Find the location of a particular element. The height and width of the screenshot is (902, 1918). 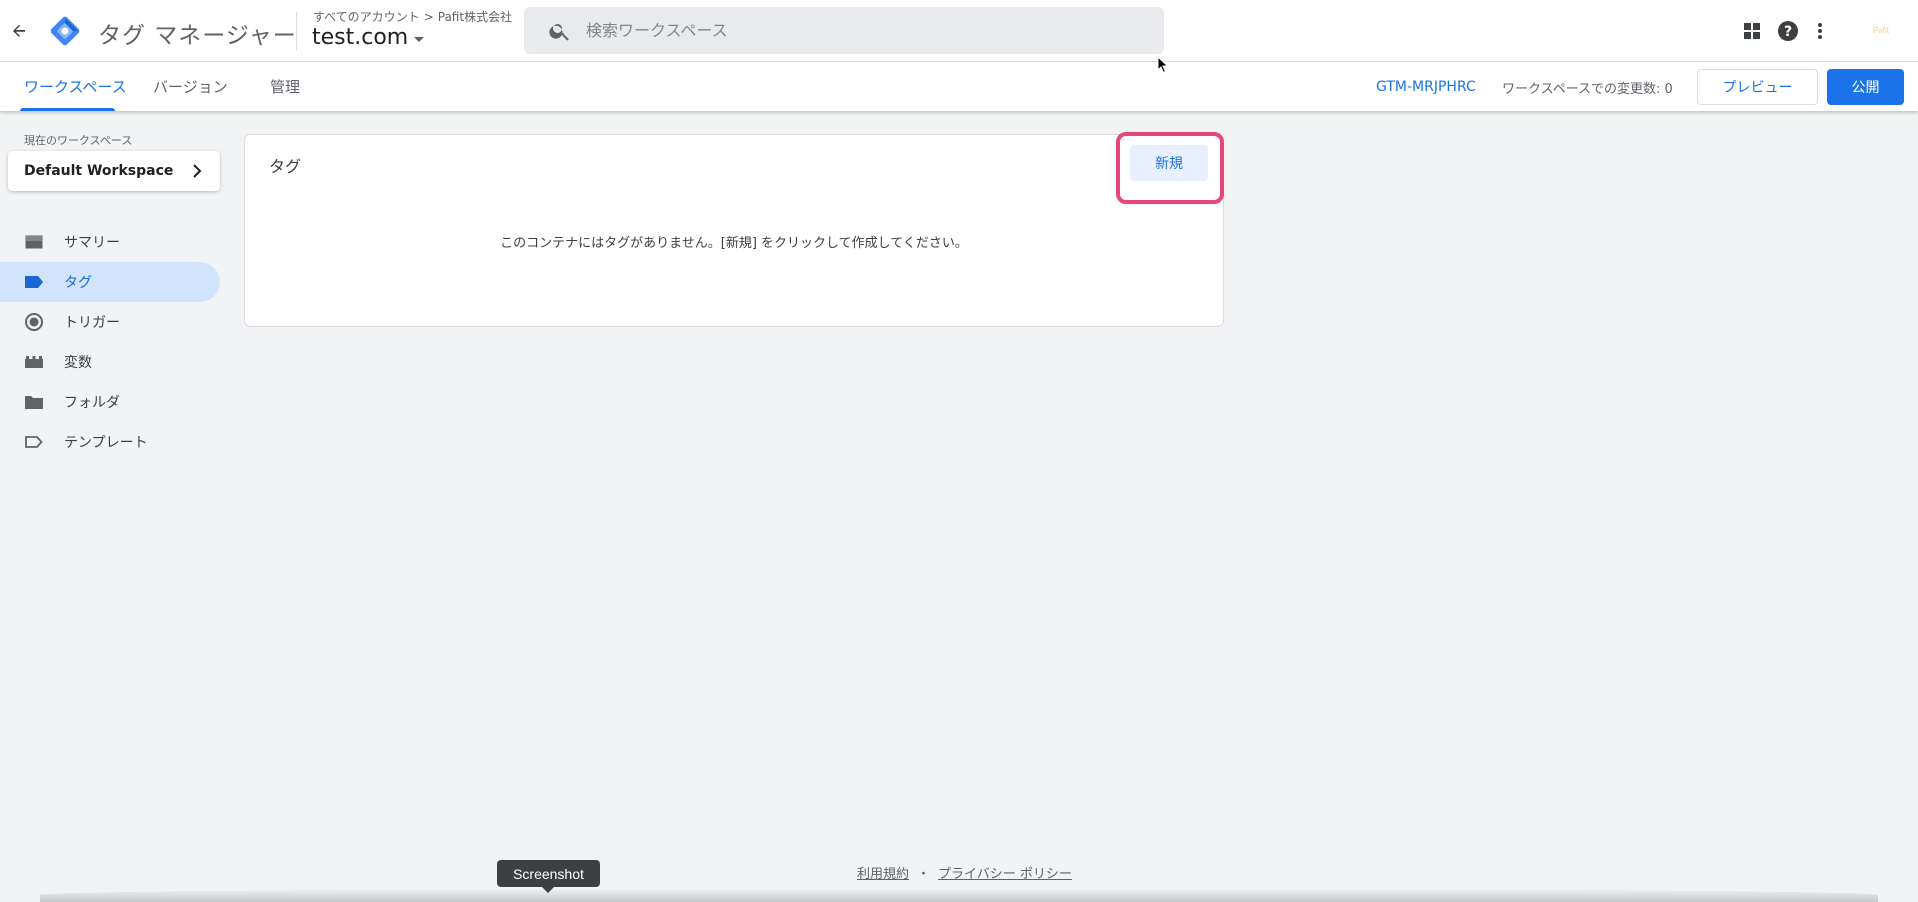

sidebar-item-label: フォルダ is located at coordinates (92, 403).